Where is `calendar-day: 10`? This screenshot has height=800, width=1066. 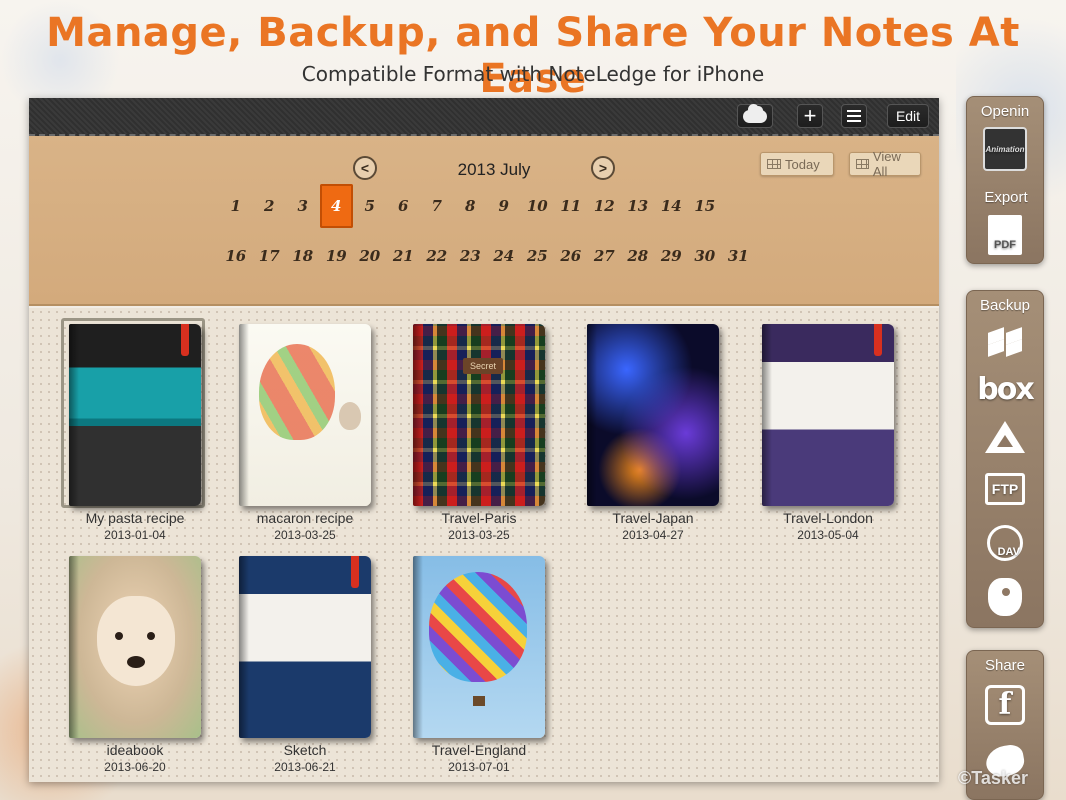 calendar-day: 10 is located at coordinates (538, 206).